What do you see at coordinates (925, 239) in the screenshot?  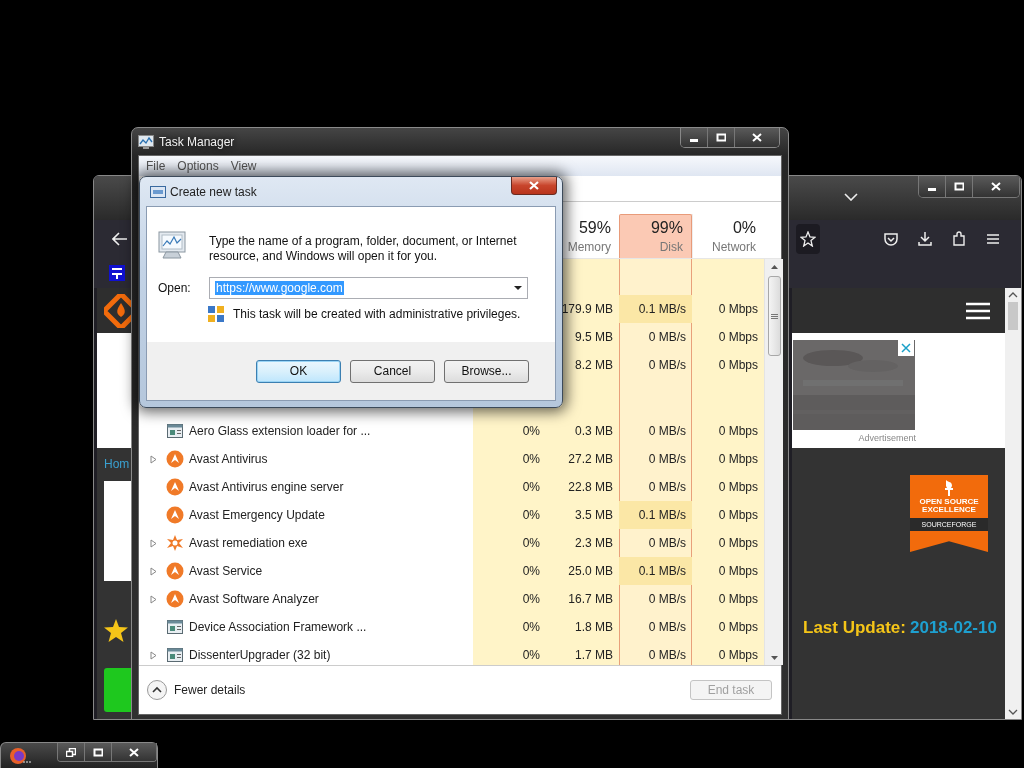 I see `download-icon` at bounding box center [925, 239].